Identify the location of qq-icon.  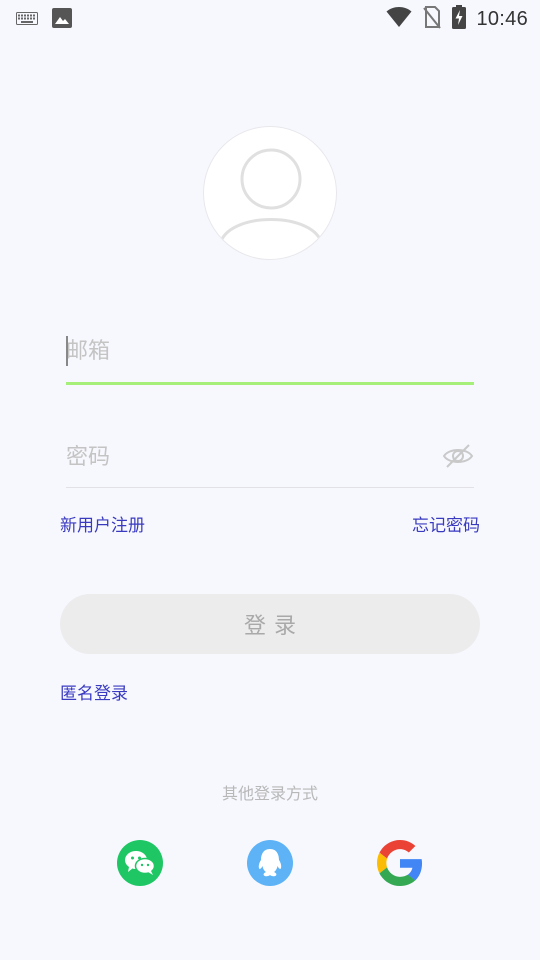
(270, 863).